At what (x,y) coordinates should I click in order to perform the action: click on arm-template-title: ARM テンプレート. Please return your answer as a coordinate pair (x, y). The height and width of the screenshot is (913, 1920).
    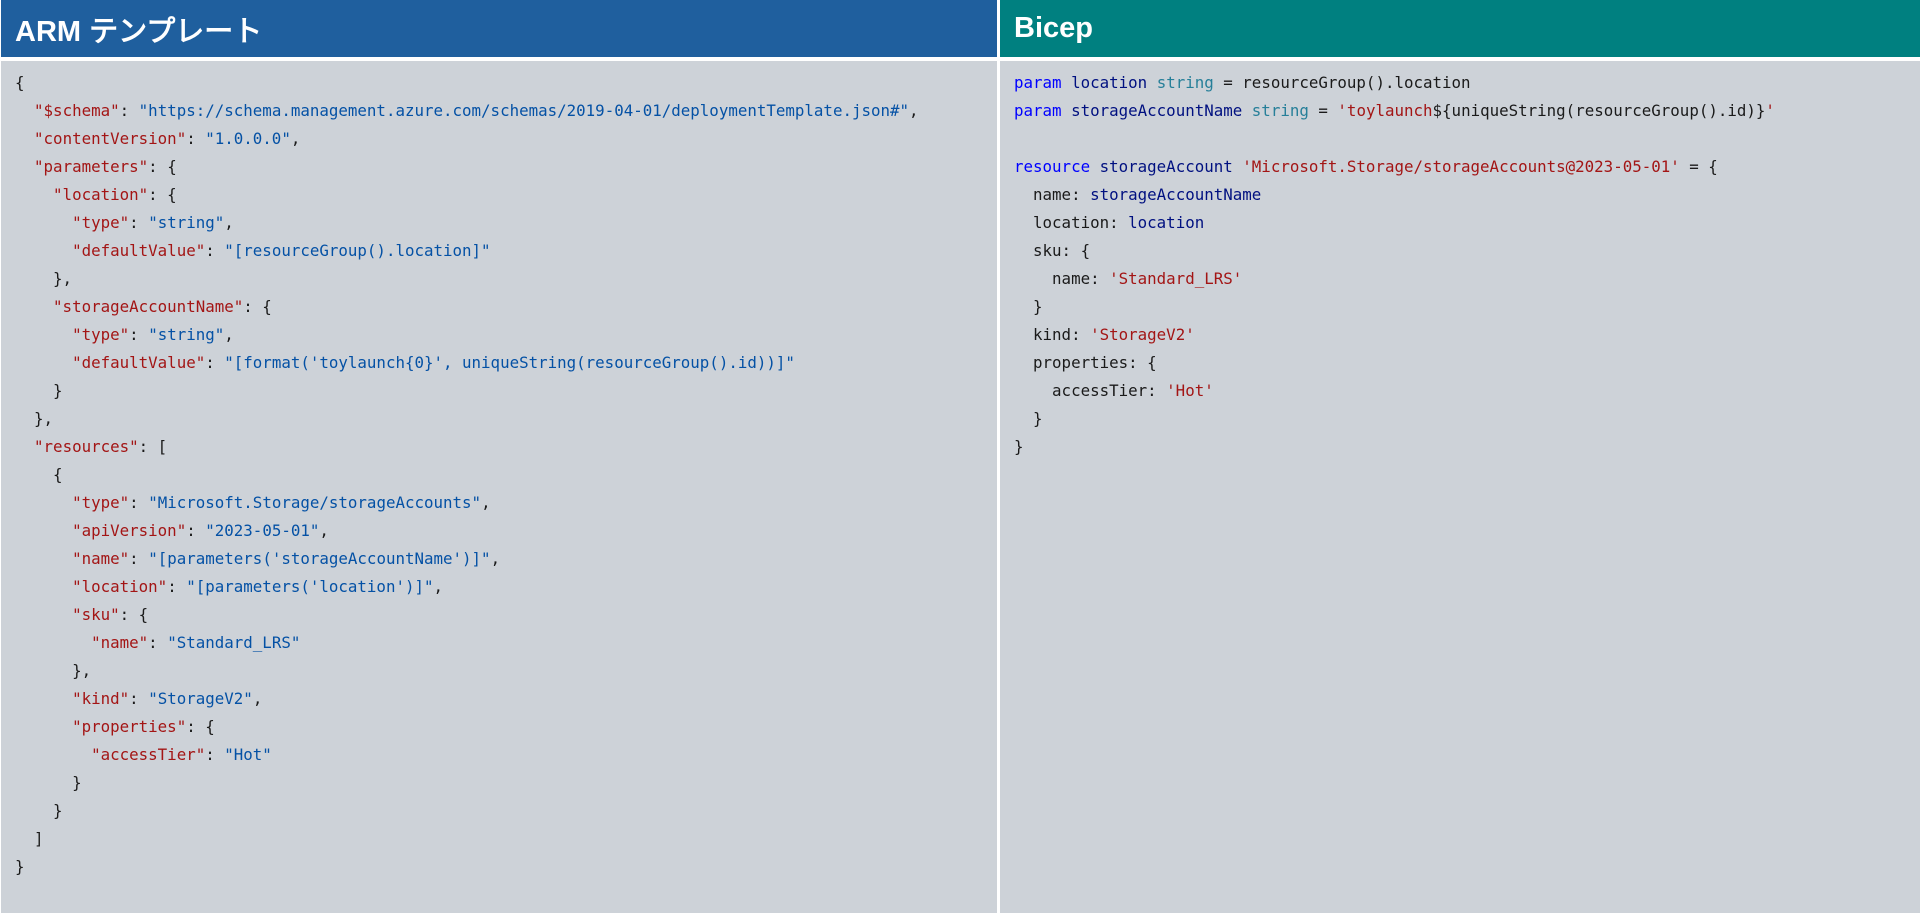
    Looking at the image, I should click on (139, 31).